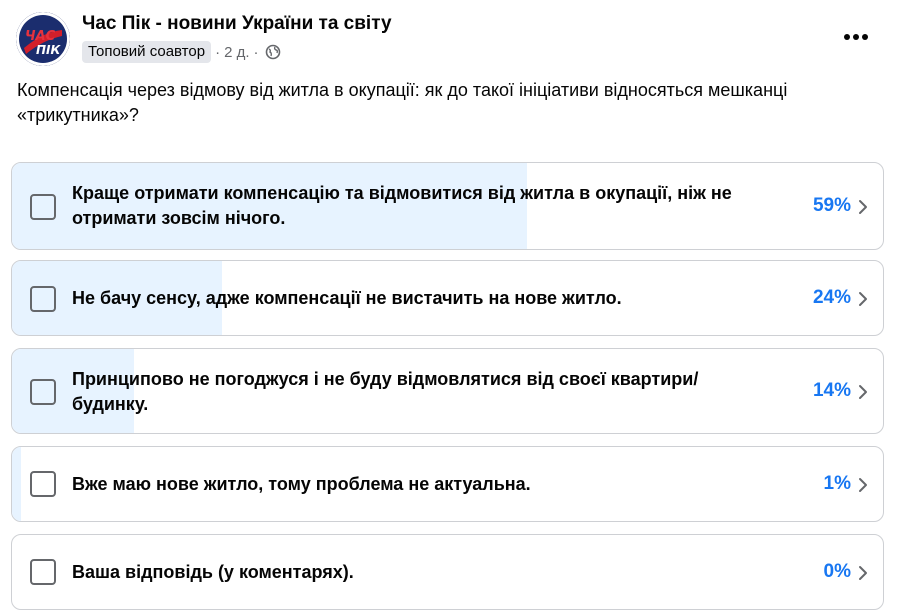  What do you see at coordinates (213, 572) in the screenshot?
I see `poll-option-label: Ваша відповідь (у коментарях).` at bounding box center [213, 572].